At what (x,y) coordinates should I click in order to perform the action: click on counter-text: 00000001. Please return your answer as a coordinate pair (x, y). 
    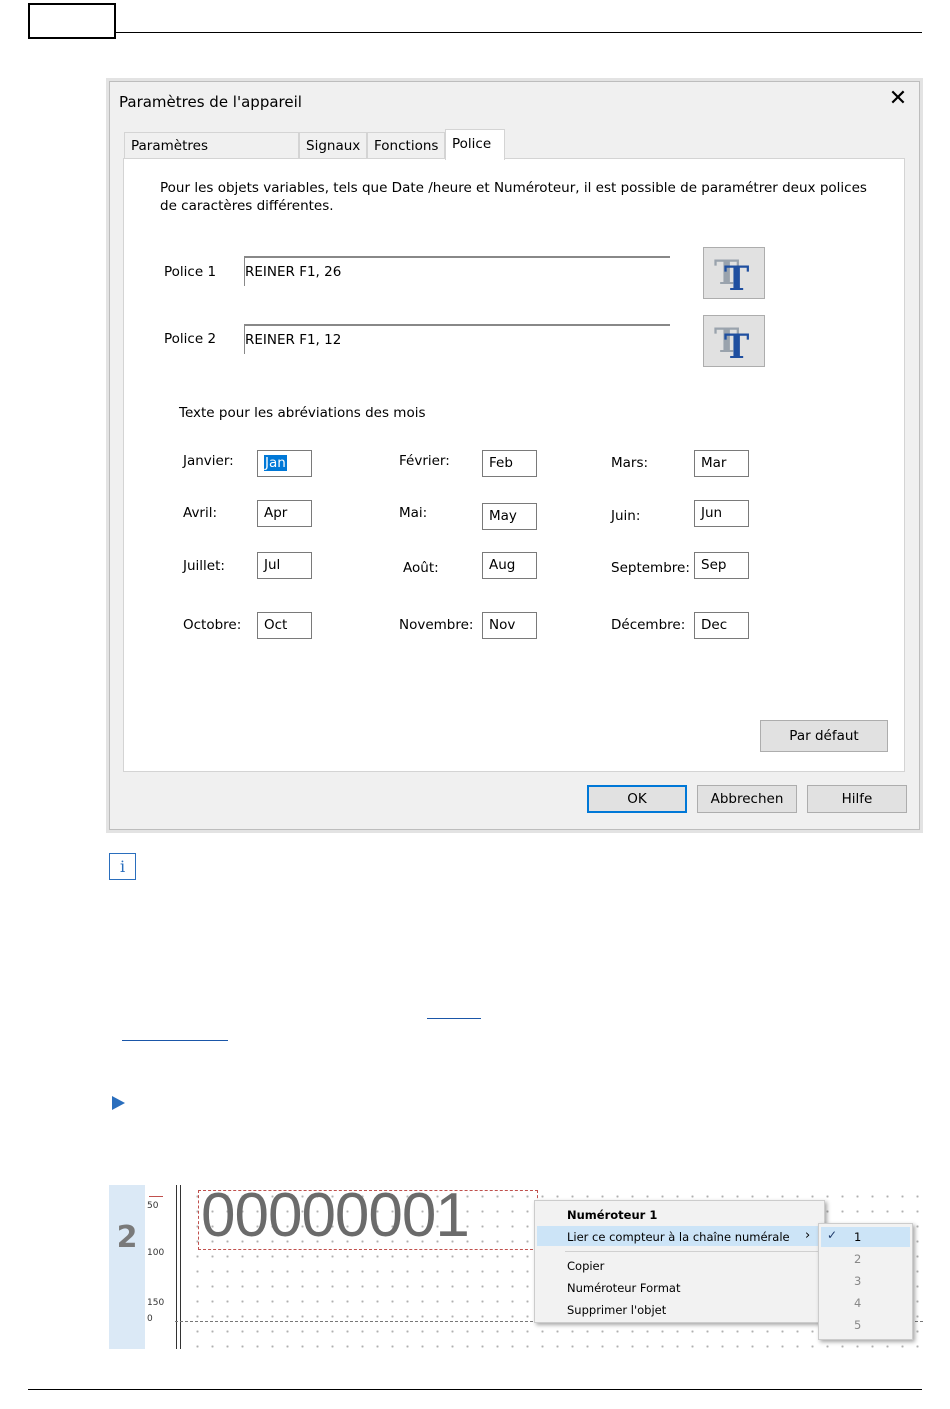
    Looking at the image, I should click on (335, 1217).